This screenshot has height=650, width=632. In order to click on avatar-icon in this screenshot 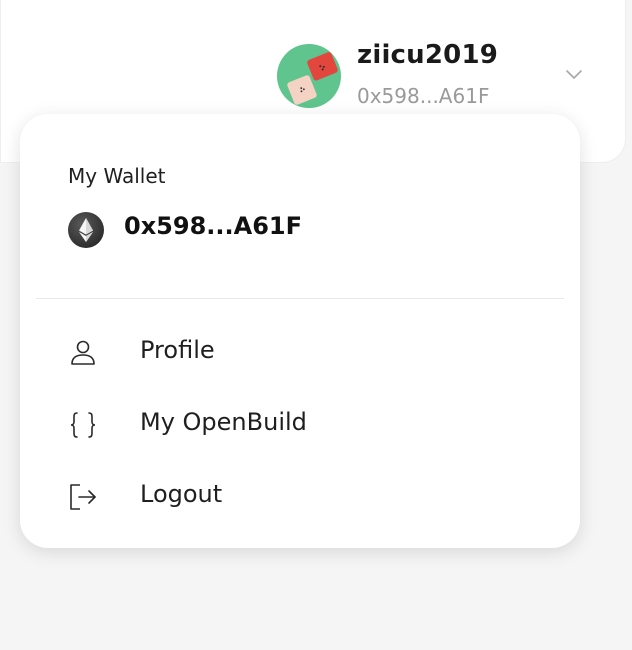, I will do `click(309, 76)`.